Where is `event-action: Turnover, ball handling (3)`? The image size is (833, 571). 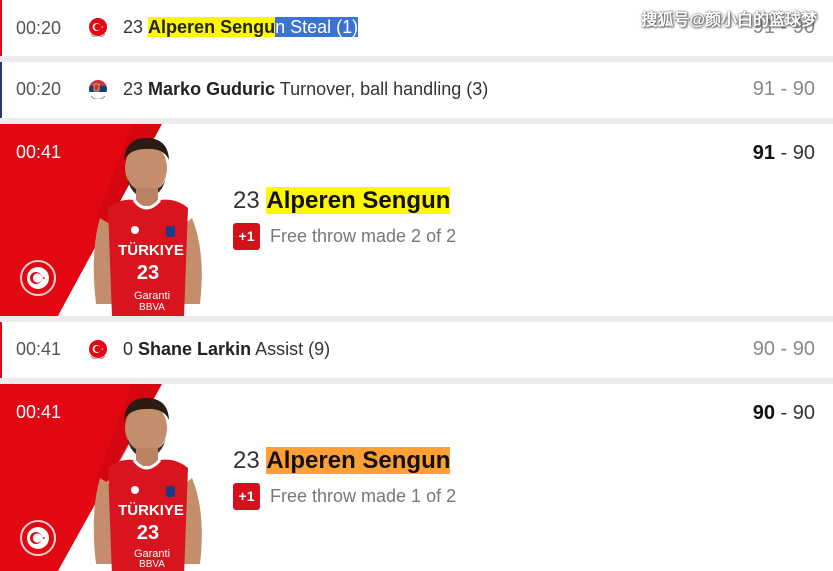 event-action: Turnover, ball handling (3) is located at coordinates (384, 89).